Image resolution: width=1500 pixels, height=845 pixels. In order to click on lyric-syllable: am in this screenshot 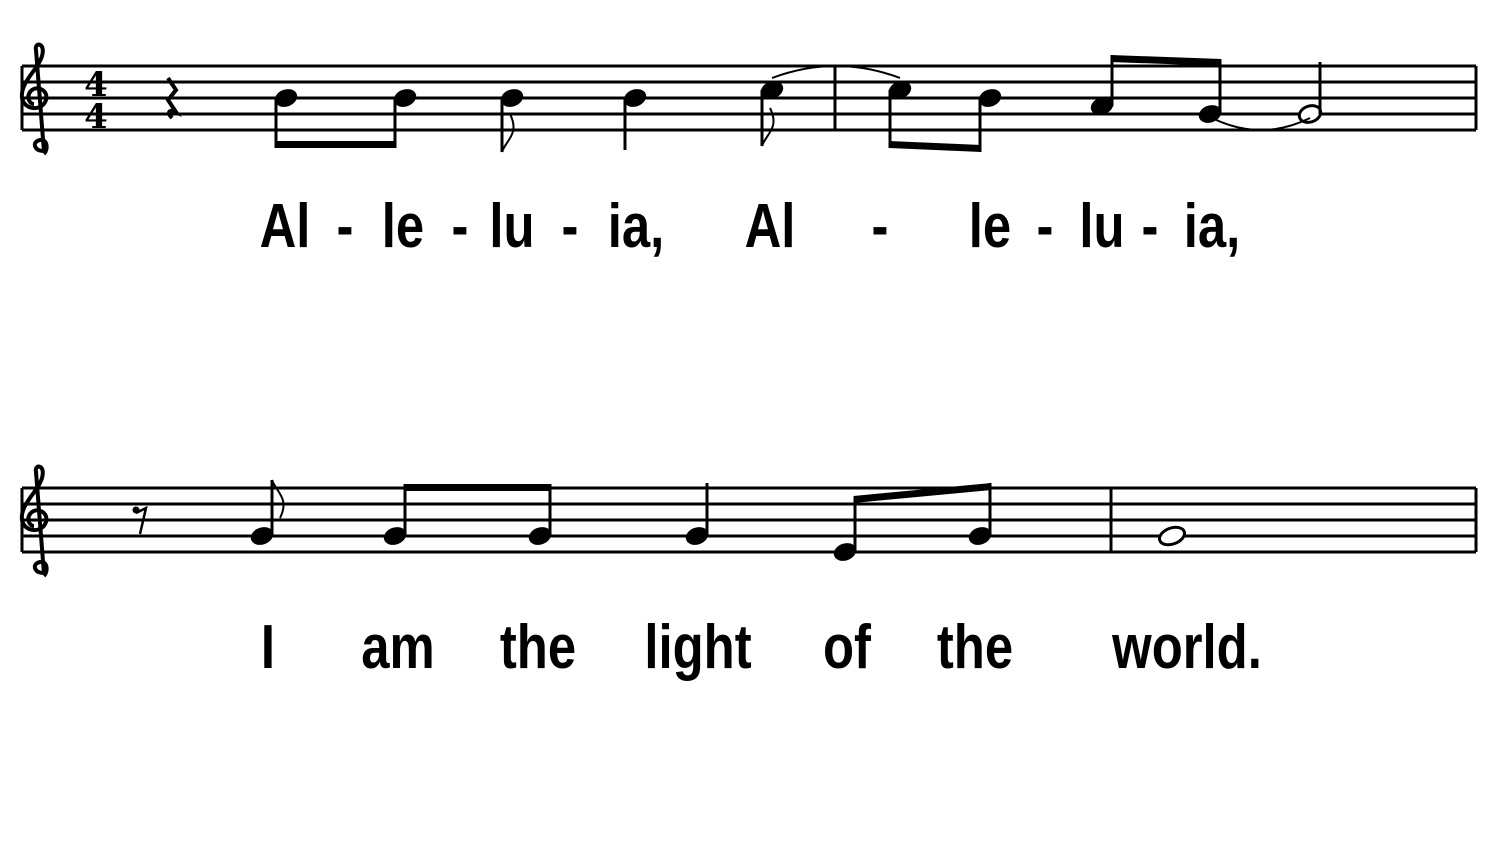, I will do `click(397, 647)`.